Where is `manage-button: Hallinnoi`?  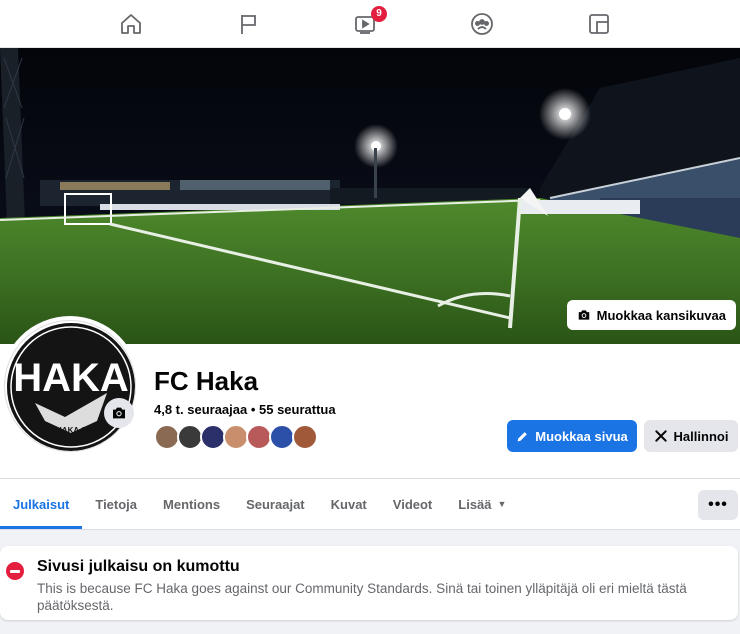 manage-button: Hallinnoi is located at coordinates (691, 436).